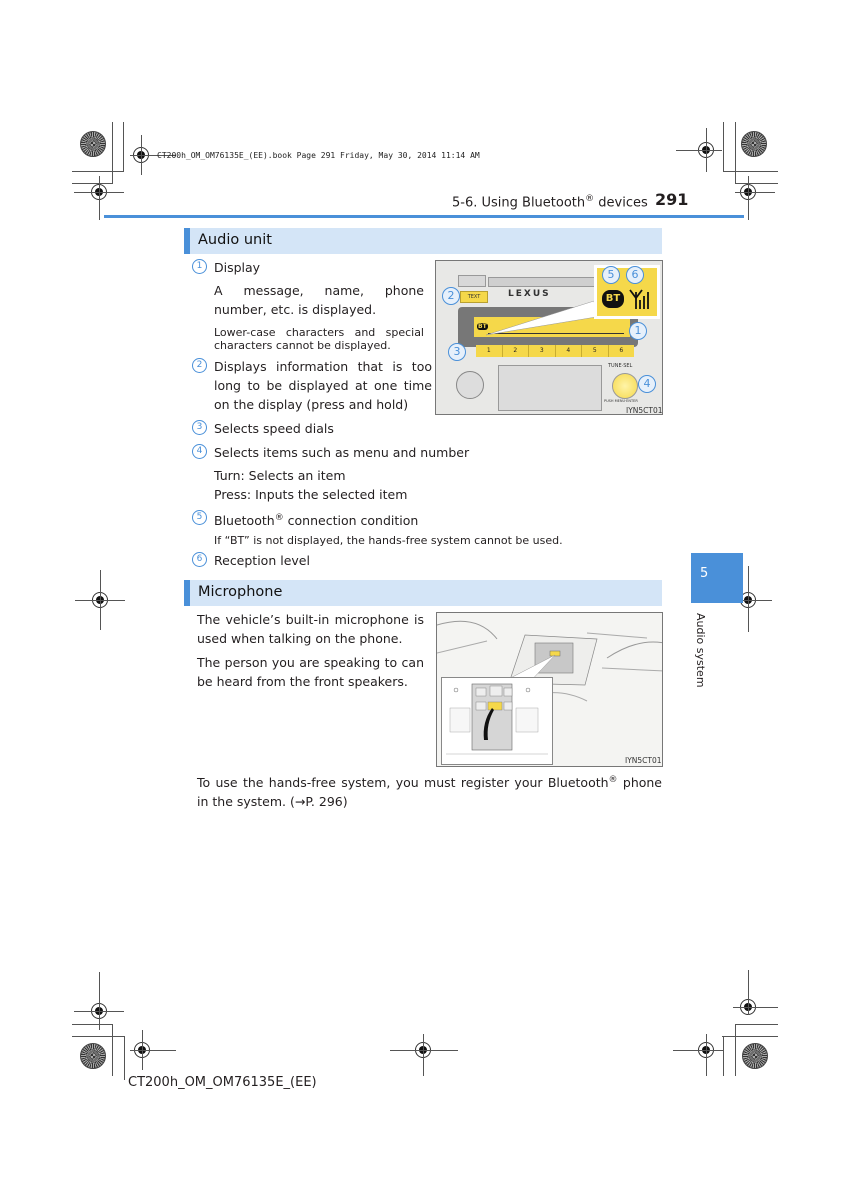  Describe the element at coordinates (451, 296) in the screenshot. I see `callout-2: 2` at that location.